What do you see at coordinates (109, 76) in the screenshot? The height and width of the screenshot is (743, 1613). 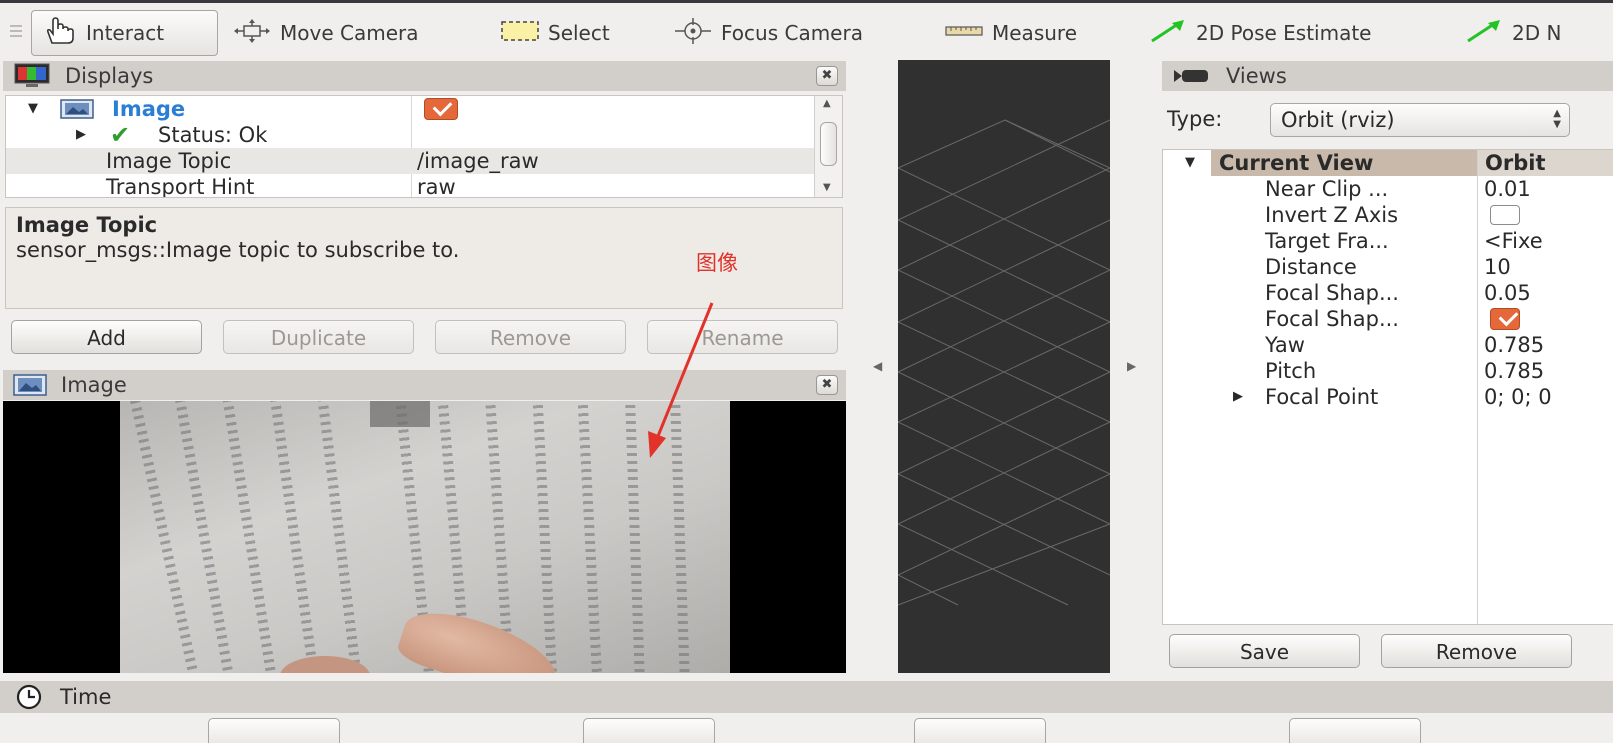 I see `panel-title: Displays` at bounding box center [109, 76].